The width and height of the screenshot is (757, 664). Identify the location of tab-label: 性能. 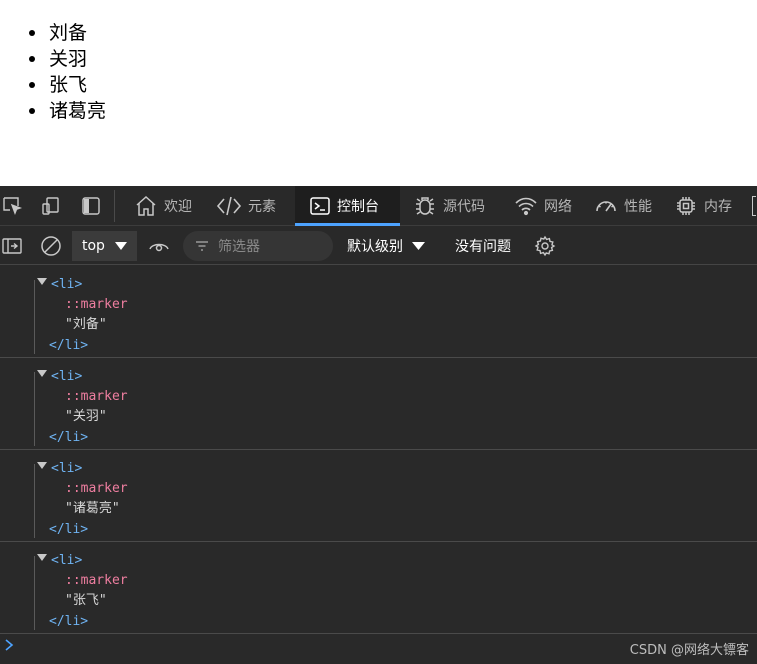
(638, 207).